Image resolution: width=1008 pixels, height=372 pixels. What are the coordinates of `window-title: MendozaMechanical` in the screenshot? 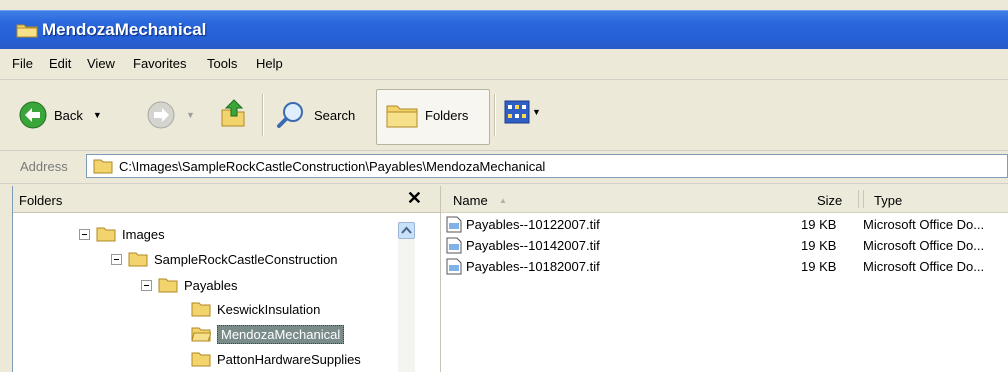 It's located at (124, 29).